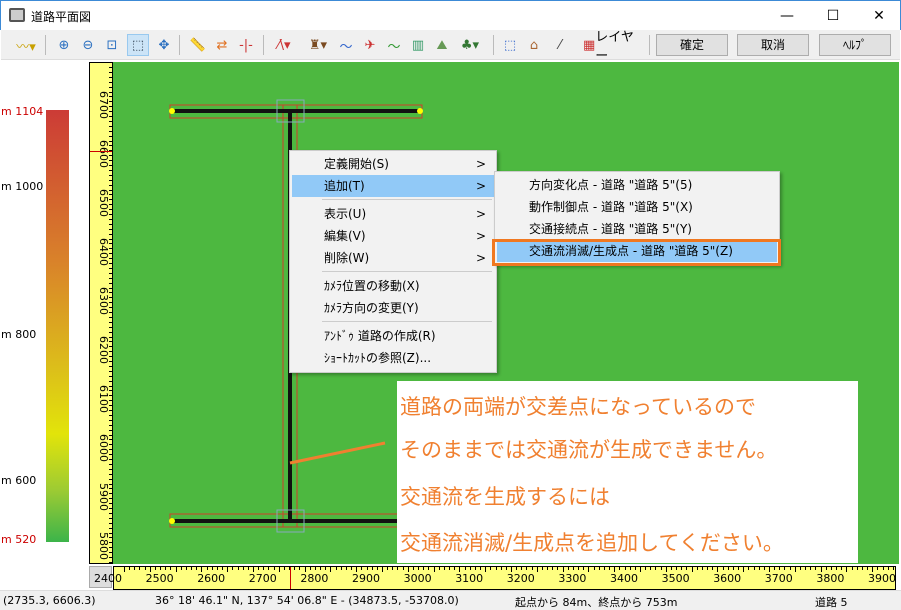 This screenshot has height=610, width=901. Describe the element at coordinates (637, 229) in the screenshot. I see `submenu-item: 交通接続点 - 道路 "道路 5"(Y)` at that location.